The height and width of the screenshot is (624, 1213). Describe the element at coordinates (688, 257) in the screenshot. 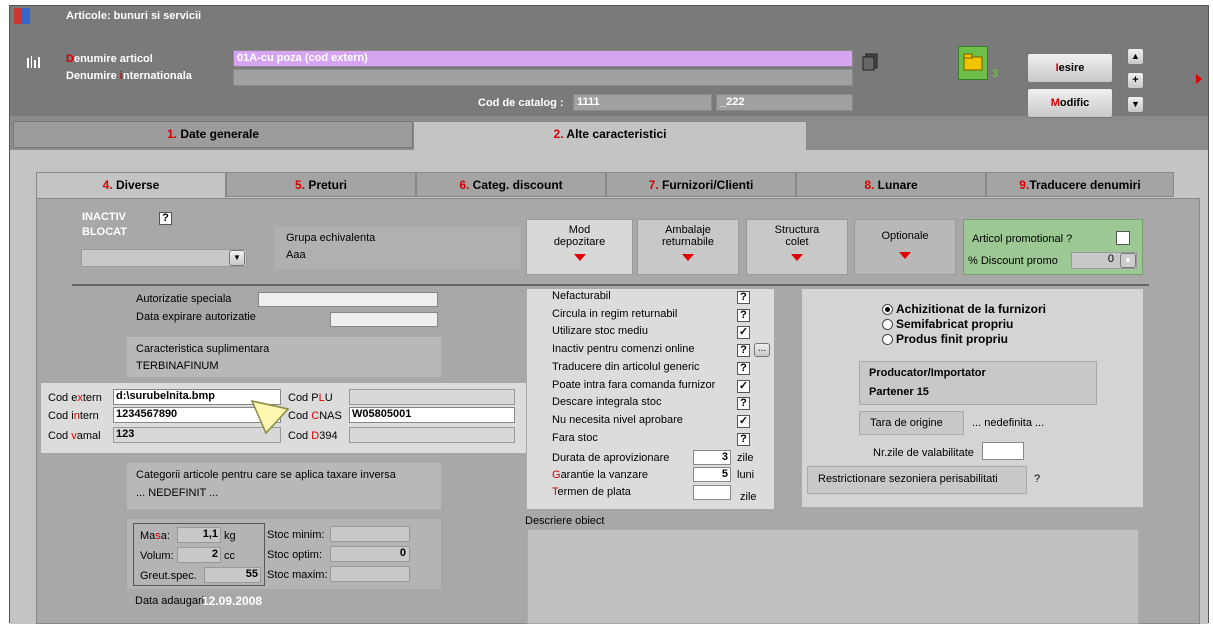

I see `ambalaje-arrow-icon` at that location.